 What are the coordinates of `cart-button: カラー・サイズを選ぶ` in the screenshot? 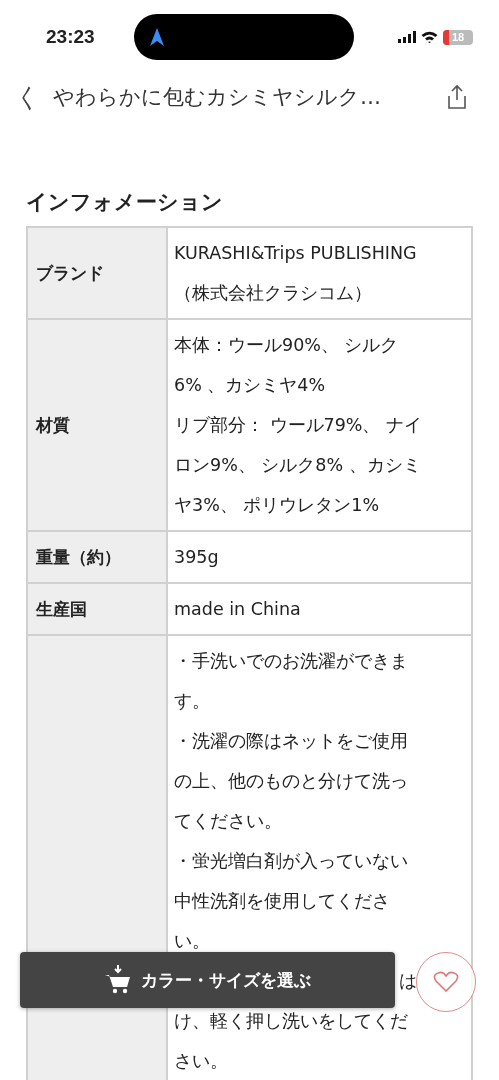 It's located at (207, 980).